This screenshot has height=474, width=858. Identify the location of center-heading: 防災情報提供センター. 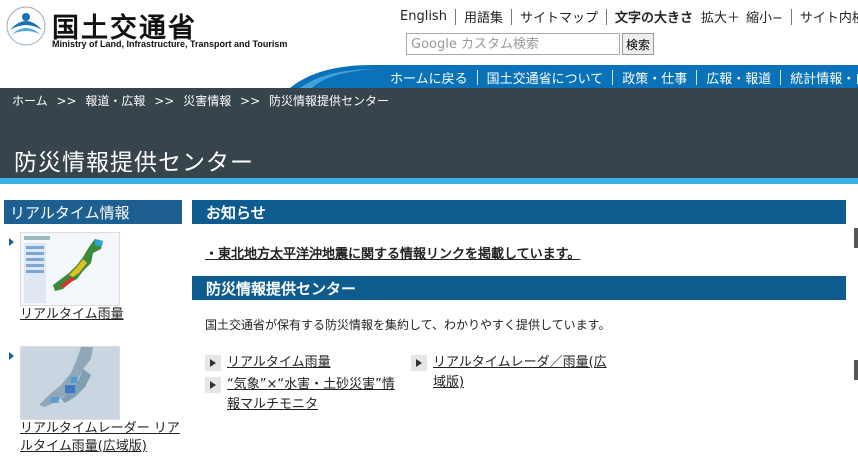
(519, 288).